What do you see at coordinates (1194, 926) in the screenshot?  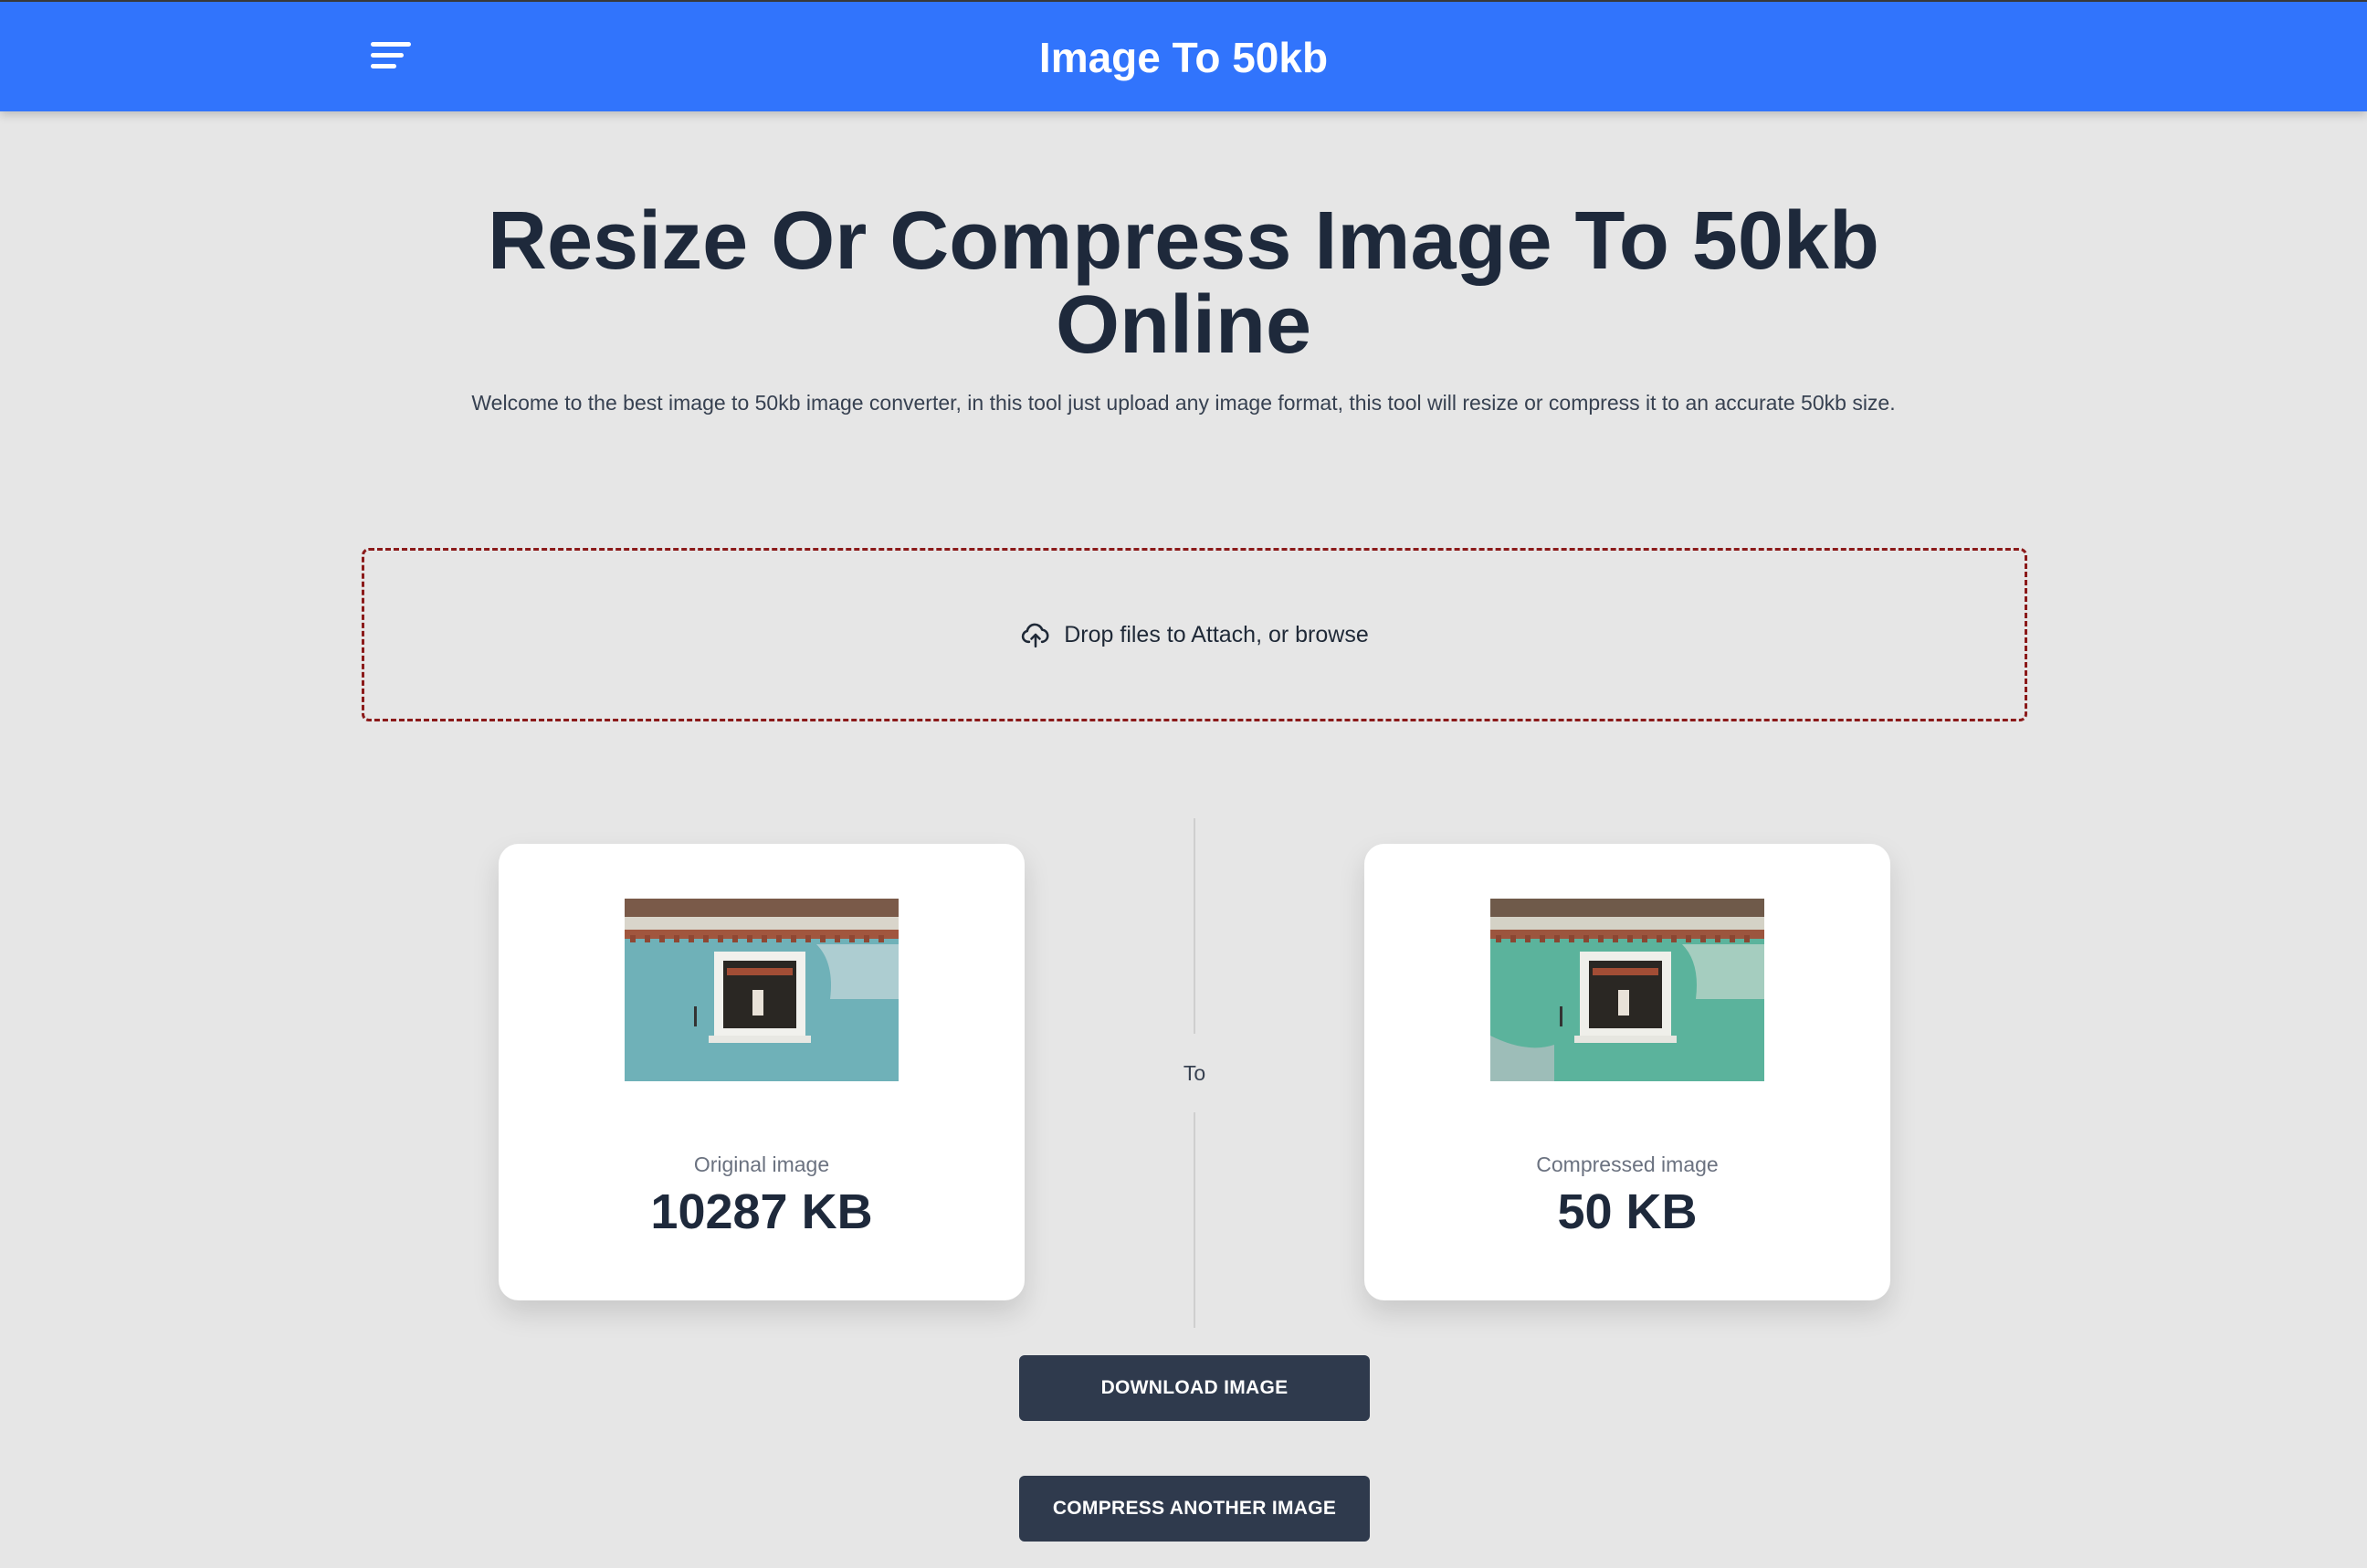 I see `divider-line-top` at bounding box center [1194, 926].